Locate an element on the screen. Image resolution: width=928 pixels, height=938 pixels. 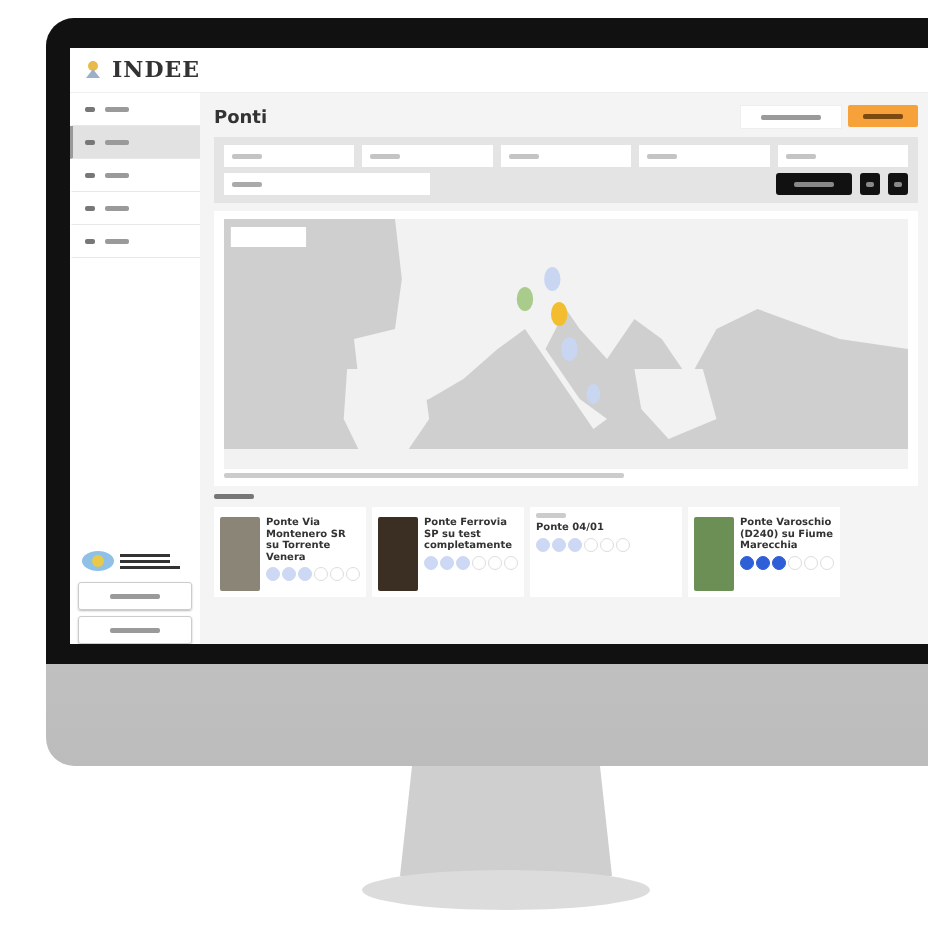
outline-button is located at coordinates (791, 117).